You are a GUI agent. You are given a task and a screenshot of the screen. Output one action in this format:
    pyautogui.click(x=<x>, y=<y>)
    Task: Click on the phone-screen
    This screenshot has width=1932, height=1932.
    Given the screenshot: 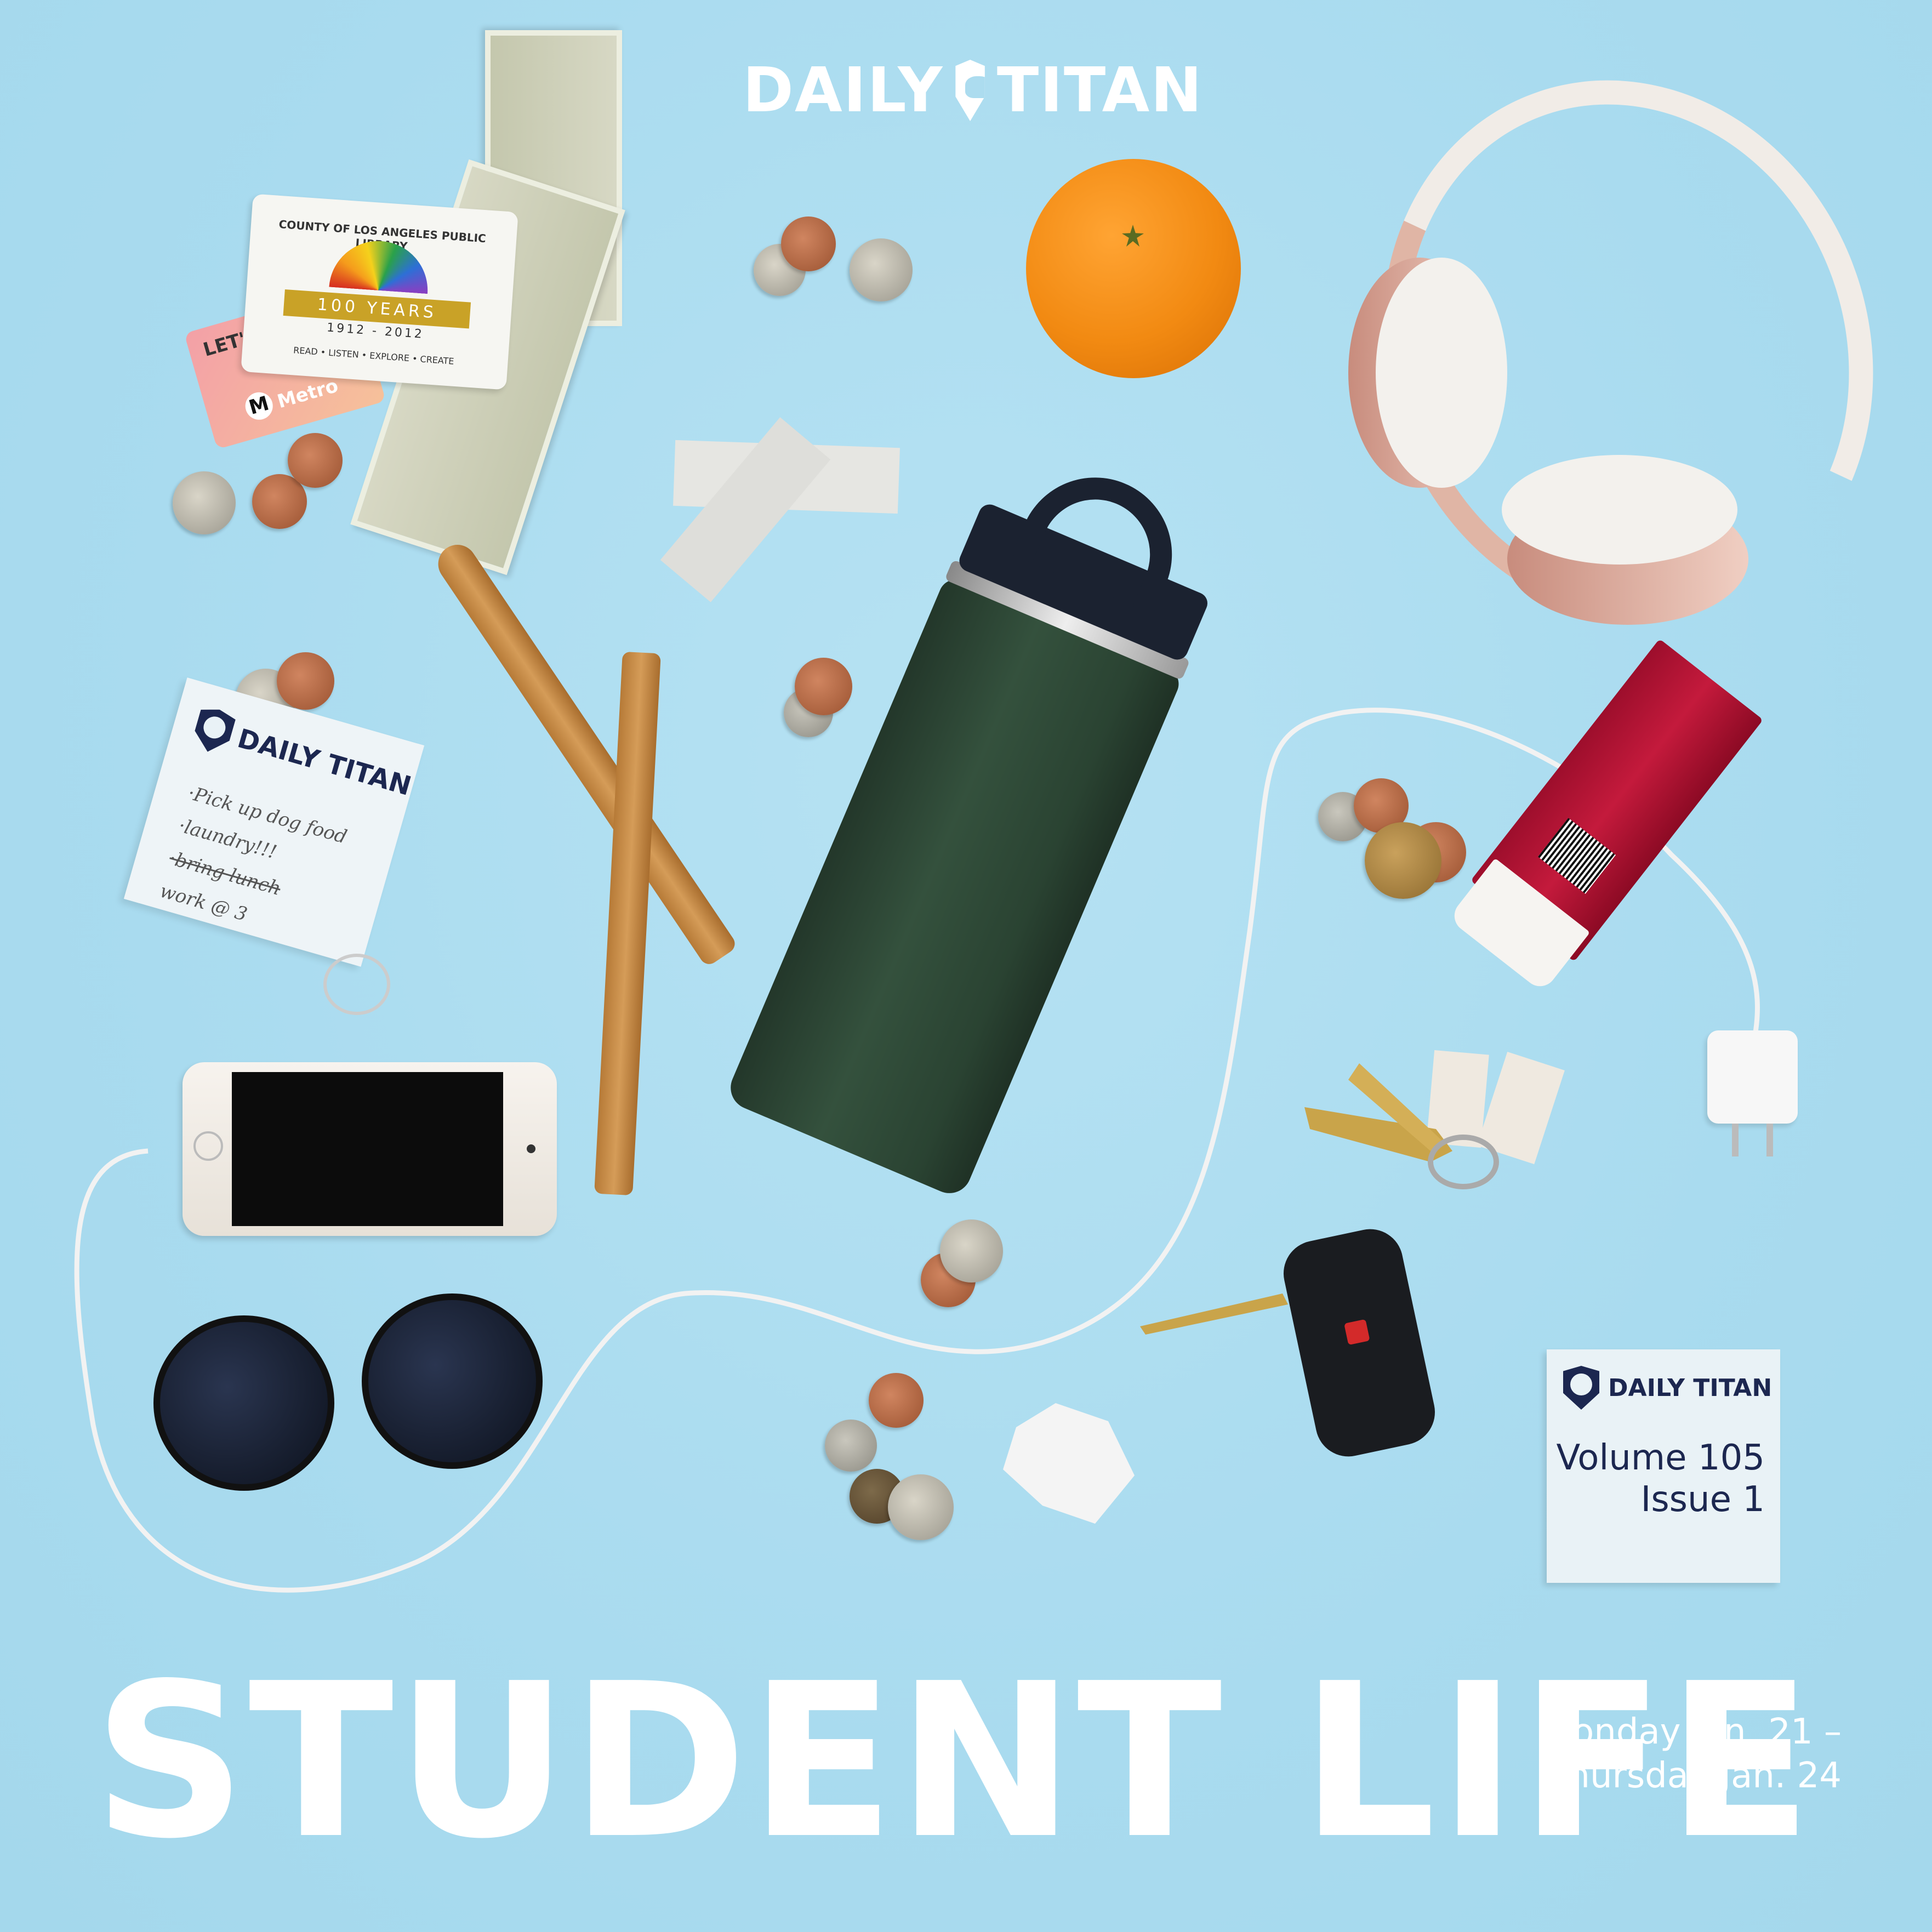 What is the action you would take?
    pyautogui.click(x=367, y=1149)
    